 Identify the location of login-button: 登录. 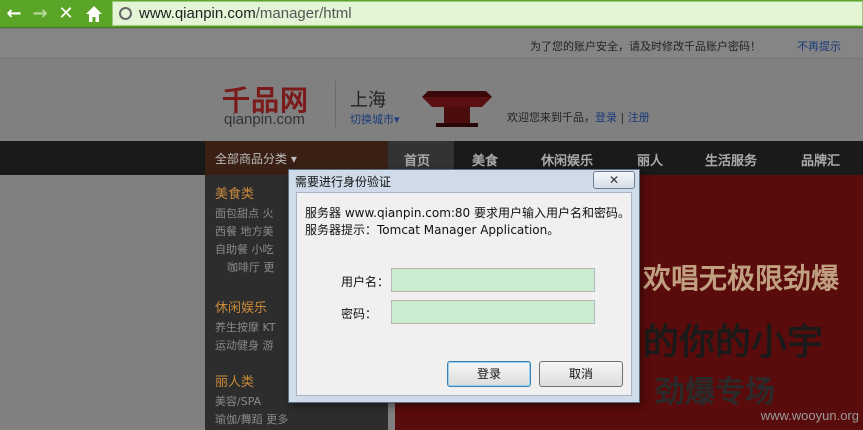
(489, 374).